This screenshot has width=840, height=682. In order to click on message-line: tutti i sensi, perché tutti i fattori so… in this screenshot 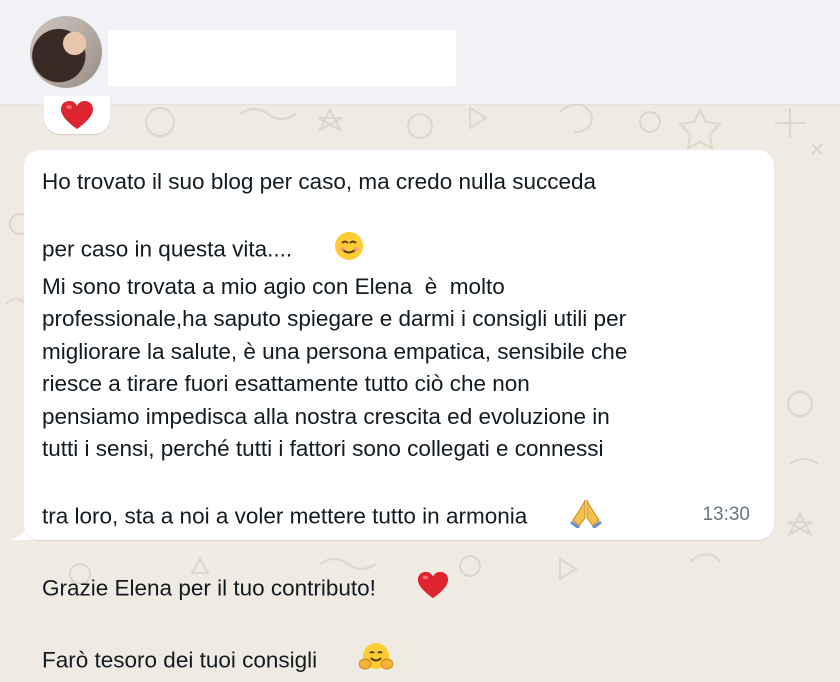, I will do `click(323, 448)`.